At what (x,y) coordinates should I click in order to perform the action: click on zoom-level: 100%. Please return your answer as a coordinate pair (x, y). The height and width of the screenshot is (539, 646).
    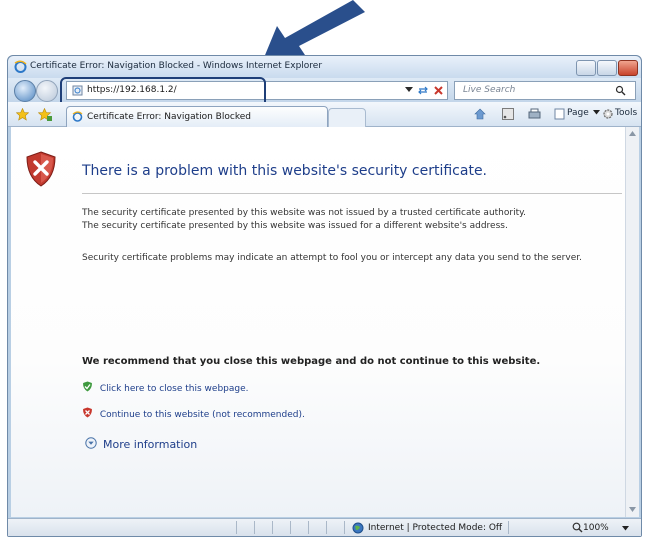
    Looking at the image, I should click on (596, 528).